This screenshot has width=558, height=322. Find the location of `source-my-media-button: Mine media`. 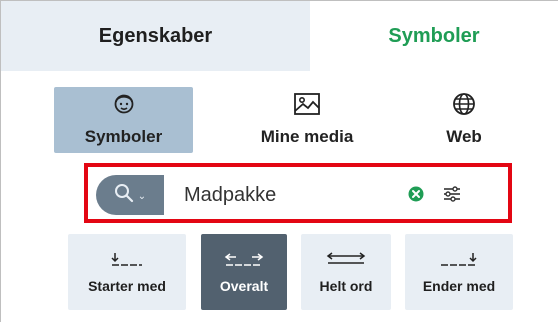

source-my-media-button: Mine media is located at coordinates (307, 120).